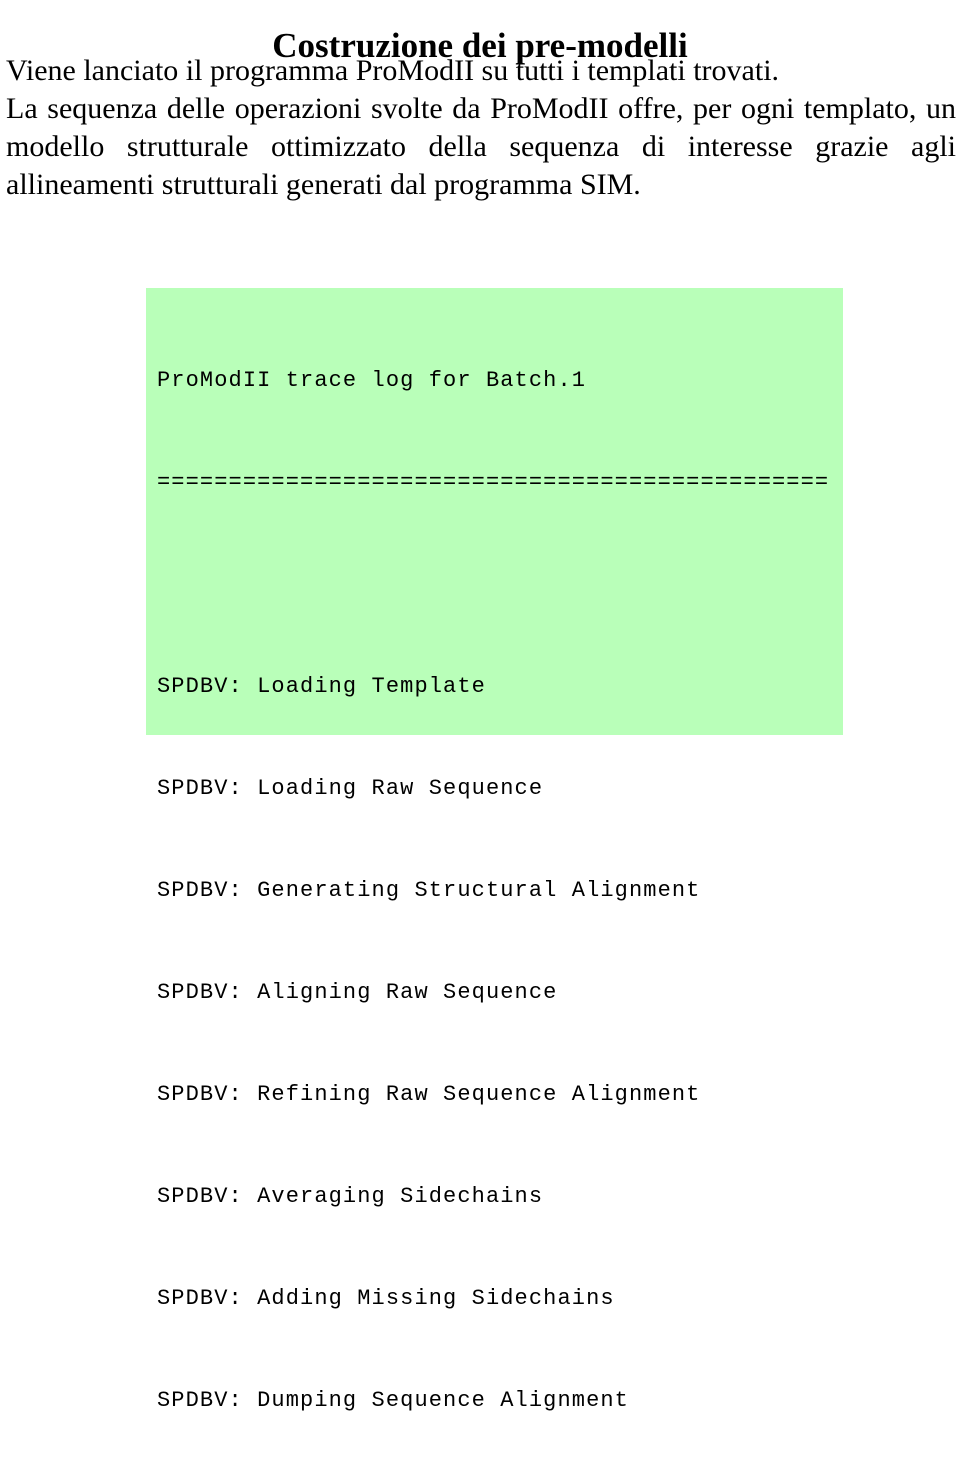 This screenshot has width=960, height=1470. Describe the element at coordinates (321, 686) in the screenshot. I see `log-line: SPDBV: Loading Template` at that location.